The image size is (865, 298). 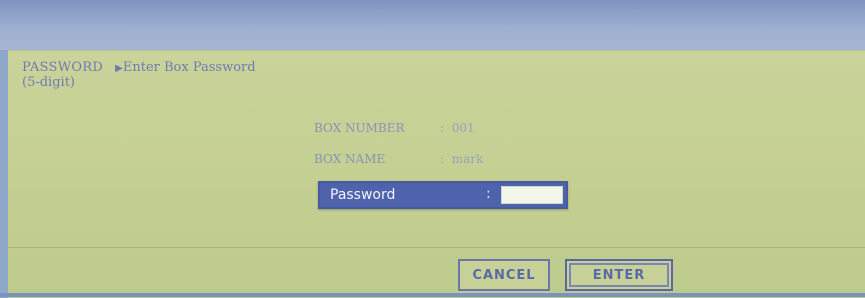 I want to click on box-name-value: mark, so click(x=467, y=159).